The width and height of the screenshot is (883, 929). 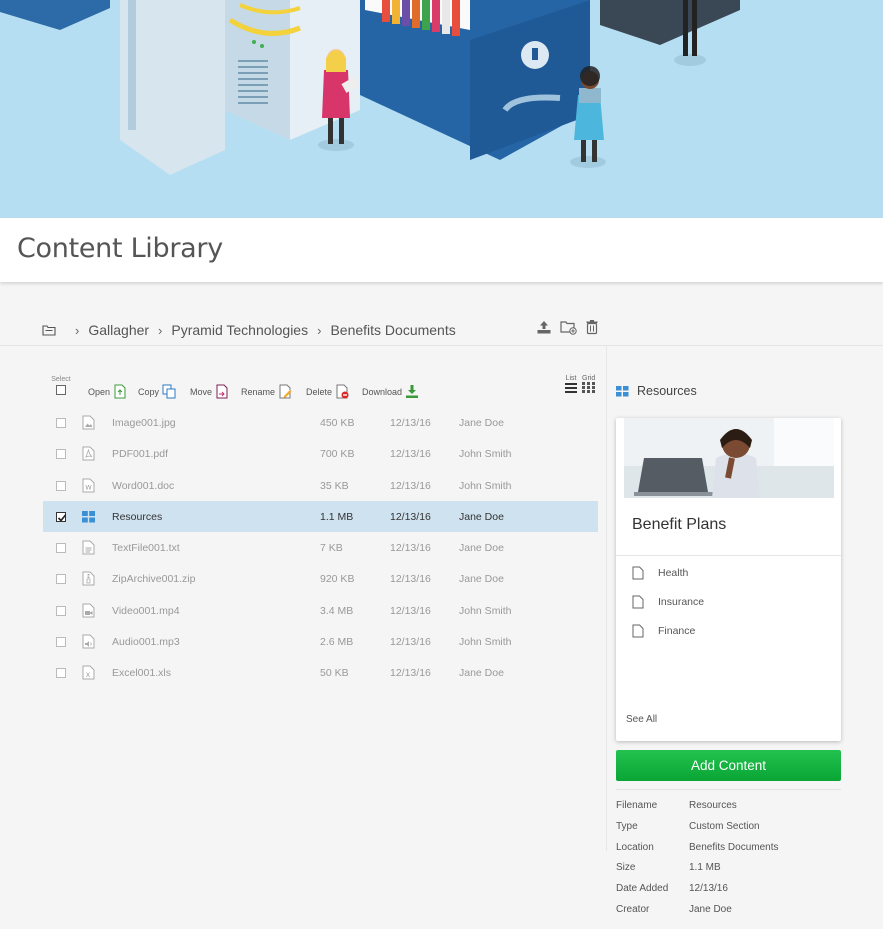 What do you see at coordinates (146, 548) in the screenshot?
I see `file-name: TextFile001.txt` at bounding box center [146, 548].